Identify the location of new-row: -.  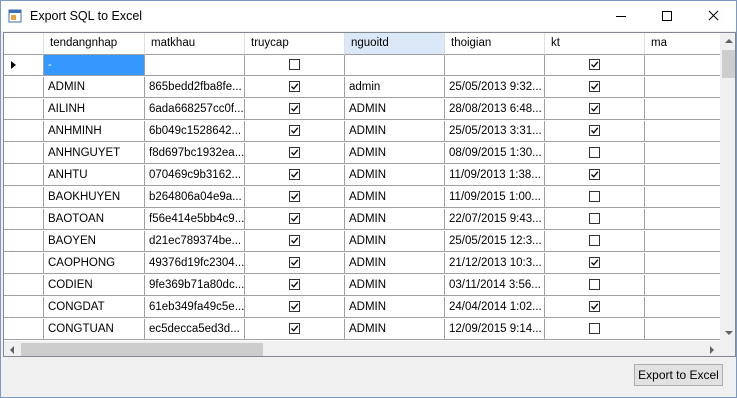
(362, 65).